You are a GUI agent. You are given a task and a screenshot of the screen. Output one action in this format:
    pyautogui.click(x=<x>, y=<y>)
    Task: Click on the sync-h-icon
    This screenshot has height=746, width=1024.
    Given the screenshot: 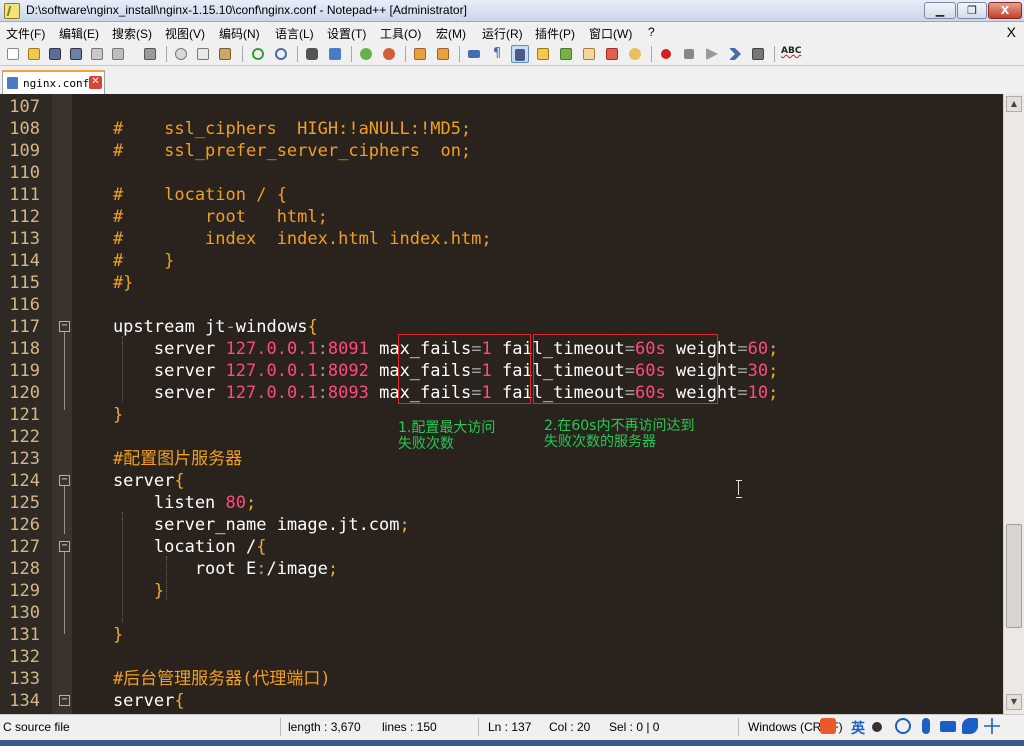 What is the action you would take?
    pyautogui.click(x=443, y=54)
    